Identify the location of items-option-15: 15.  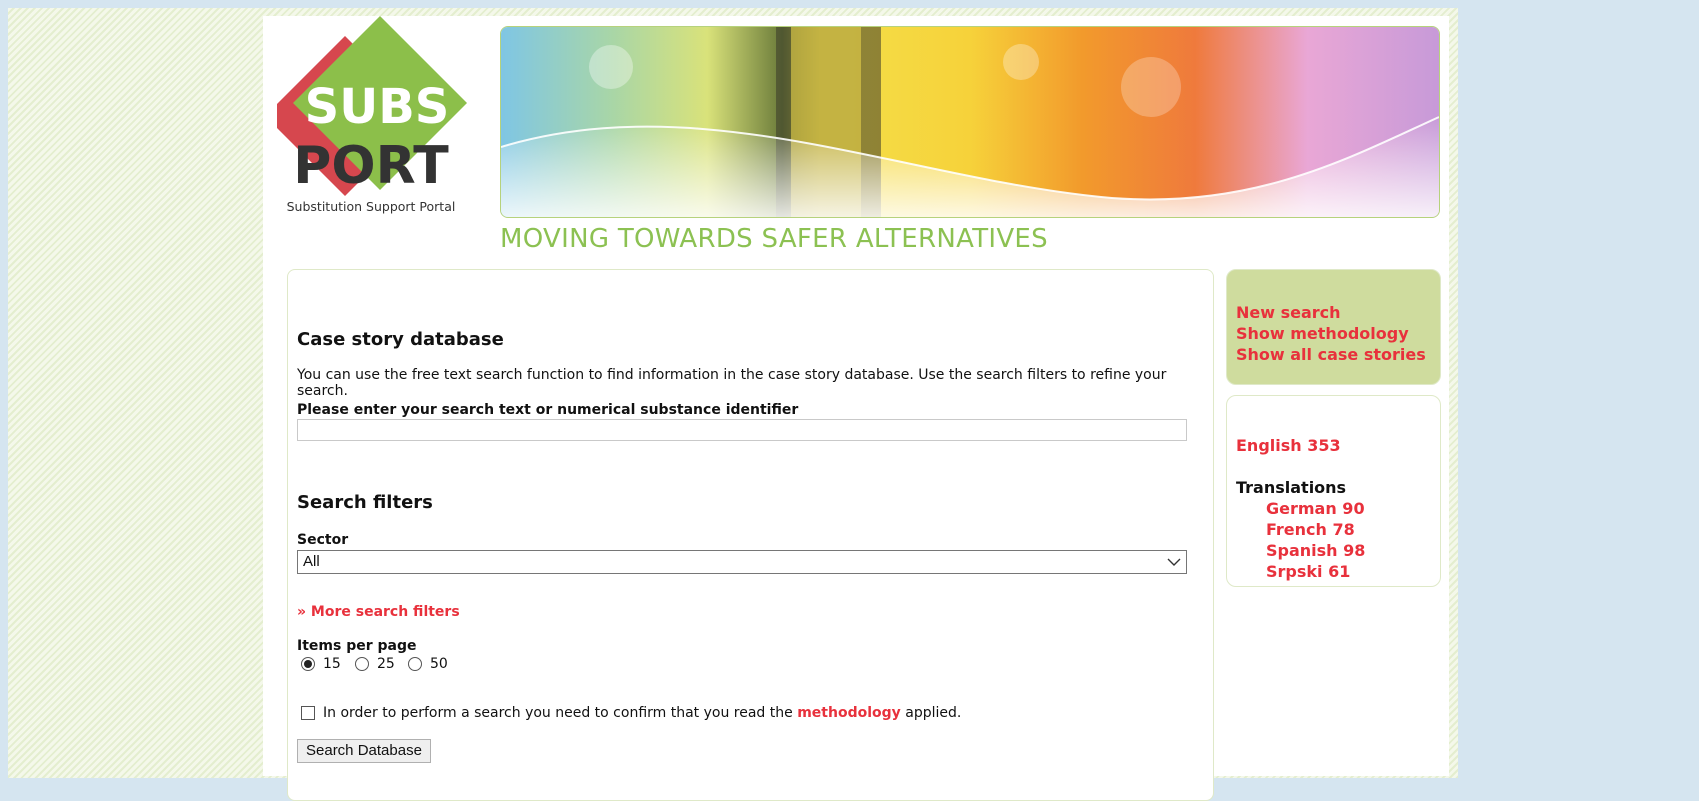
(321, 664).